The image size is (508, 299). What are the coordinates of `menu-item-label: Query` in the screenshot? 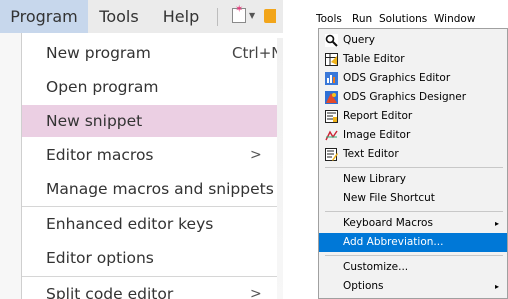 It's located at (359, 40).